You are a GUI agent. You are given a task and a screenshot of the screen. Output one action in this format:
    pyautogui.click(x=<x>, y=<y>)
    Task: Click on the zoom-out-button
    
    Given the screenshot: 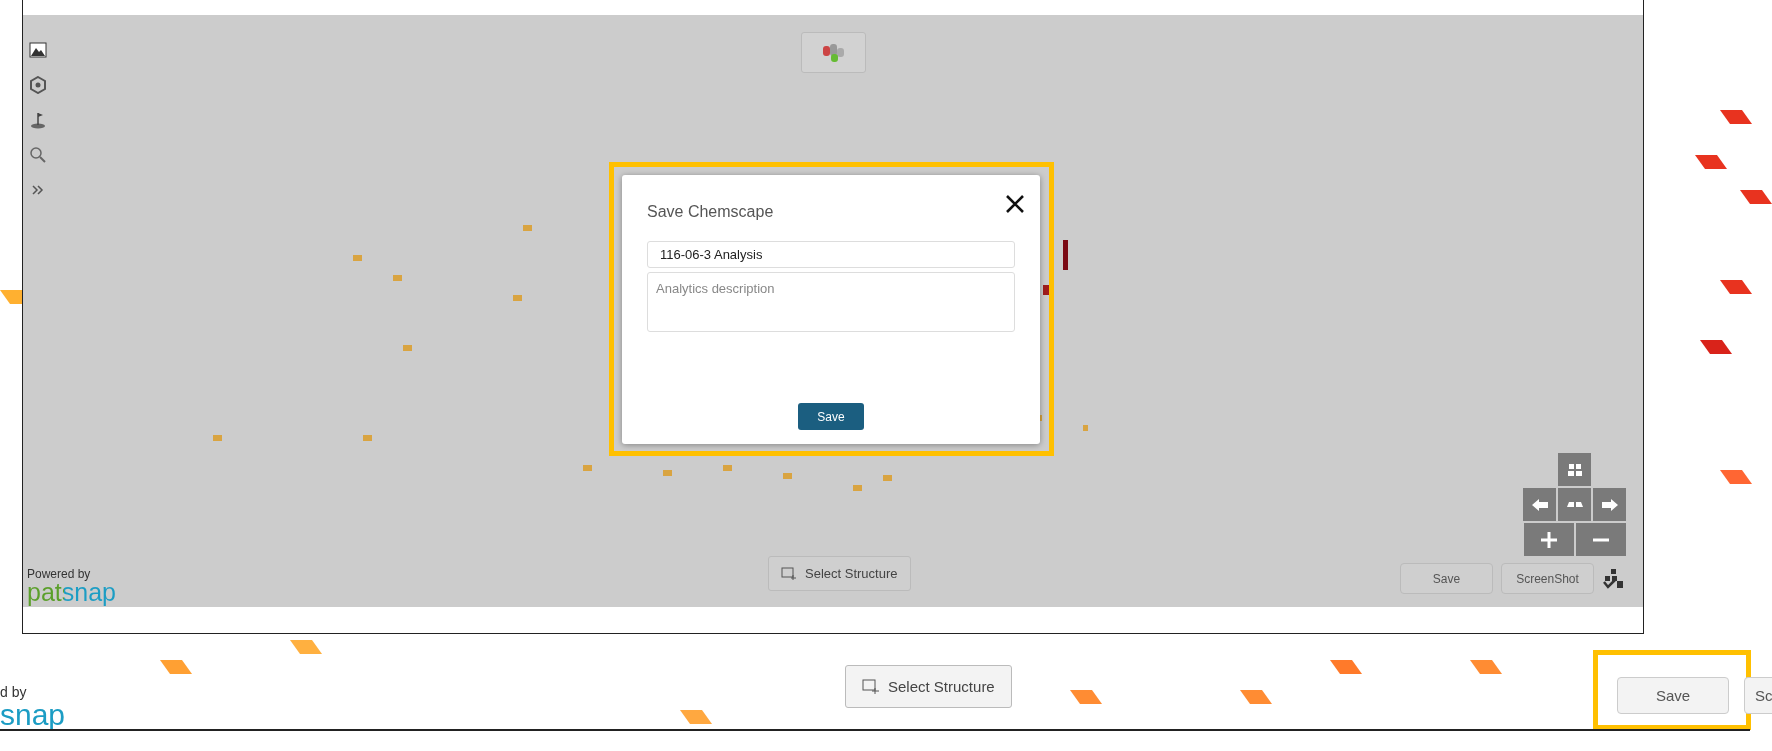 What is the action you would take?
    pyautogui.click(x=1600, y=539)
    